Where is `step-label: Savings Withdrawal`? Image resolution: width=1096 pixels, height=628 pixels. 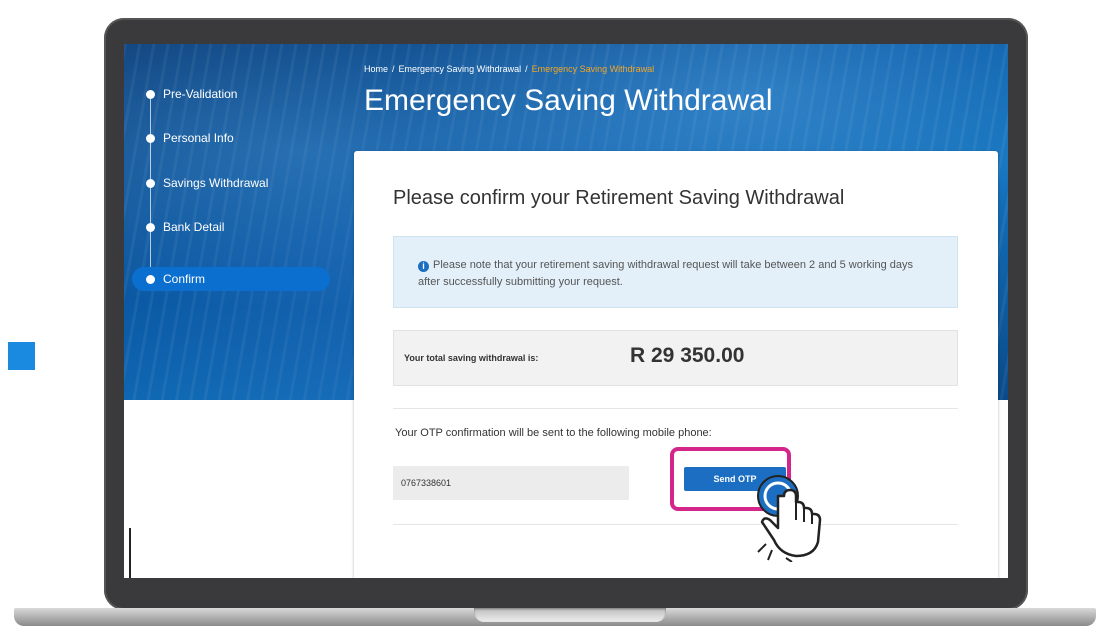 step-label: Savings Withdrawal is located at coordinates (216, 183).